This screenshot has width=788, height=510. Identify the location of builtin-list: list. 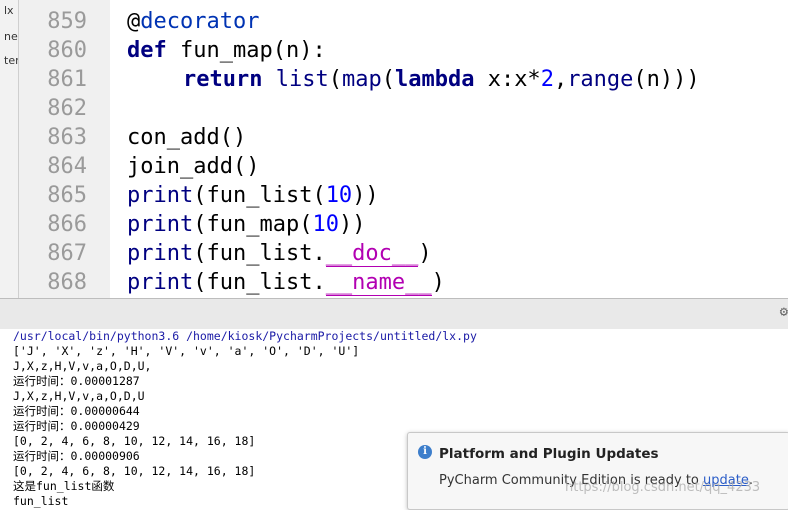
(302, 79).